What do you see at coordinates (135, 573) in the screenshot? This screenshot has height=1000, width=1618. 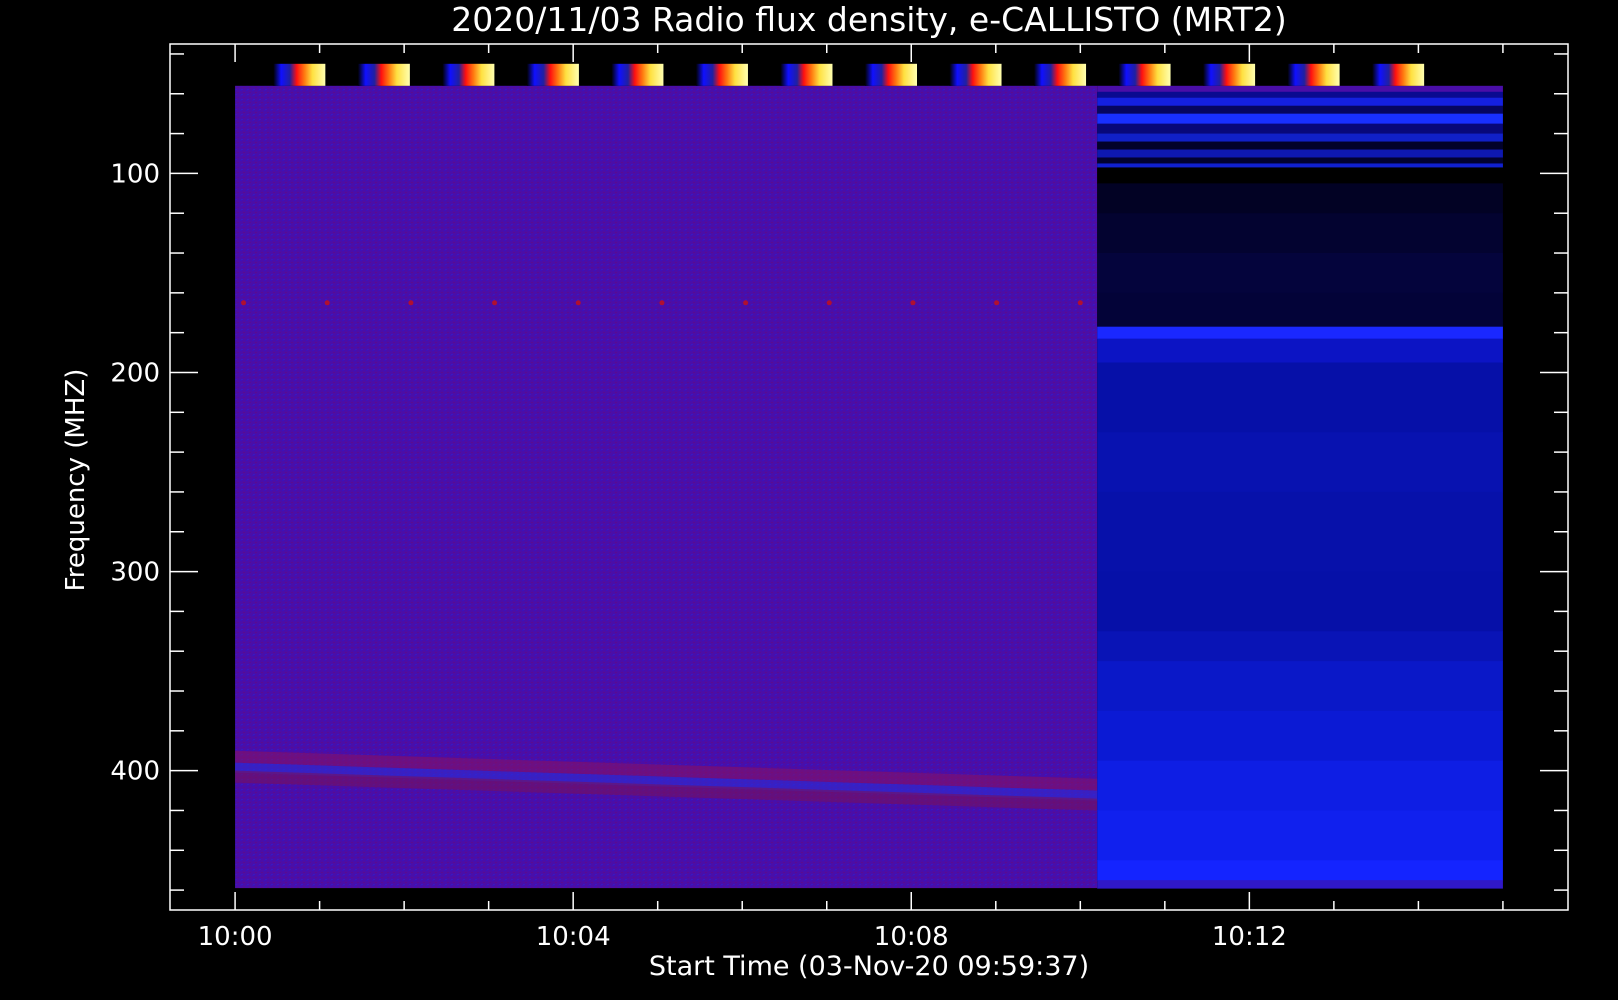 I see `y-tick-label: 300` at bounding box center [135, 573].